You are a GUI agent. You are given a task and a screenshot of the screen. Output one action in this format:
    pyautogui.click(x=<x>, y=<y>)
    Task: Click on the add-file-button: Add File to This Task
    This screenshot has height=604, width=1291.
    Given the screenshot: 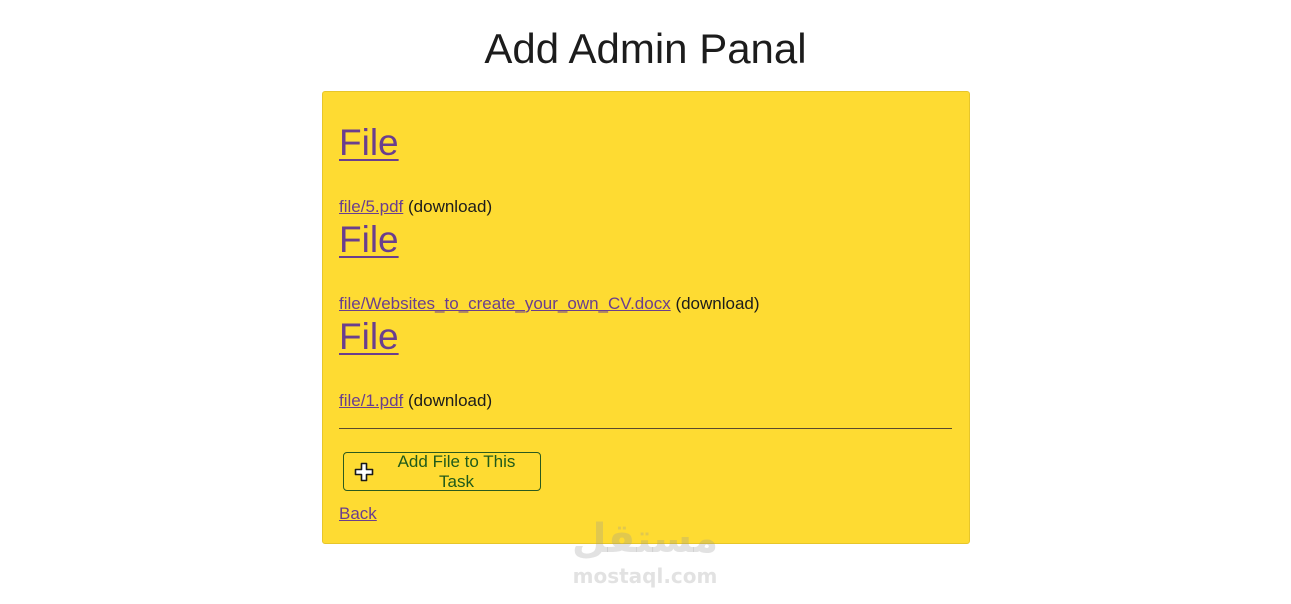 What is the action you would take?
    pyautogui.click(x=442, y=471)
    